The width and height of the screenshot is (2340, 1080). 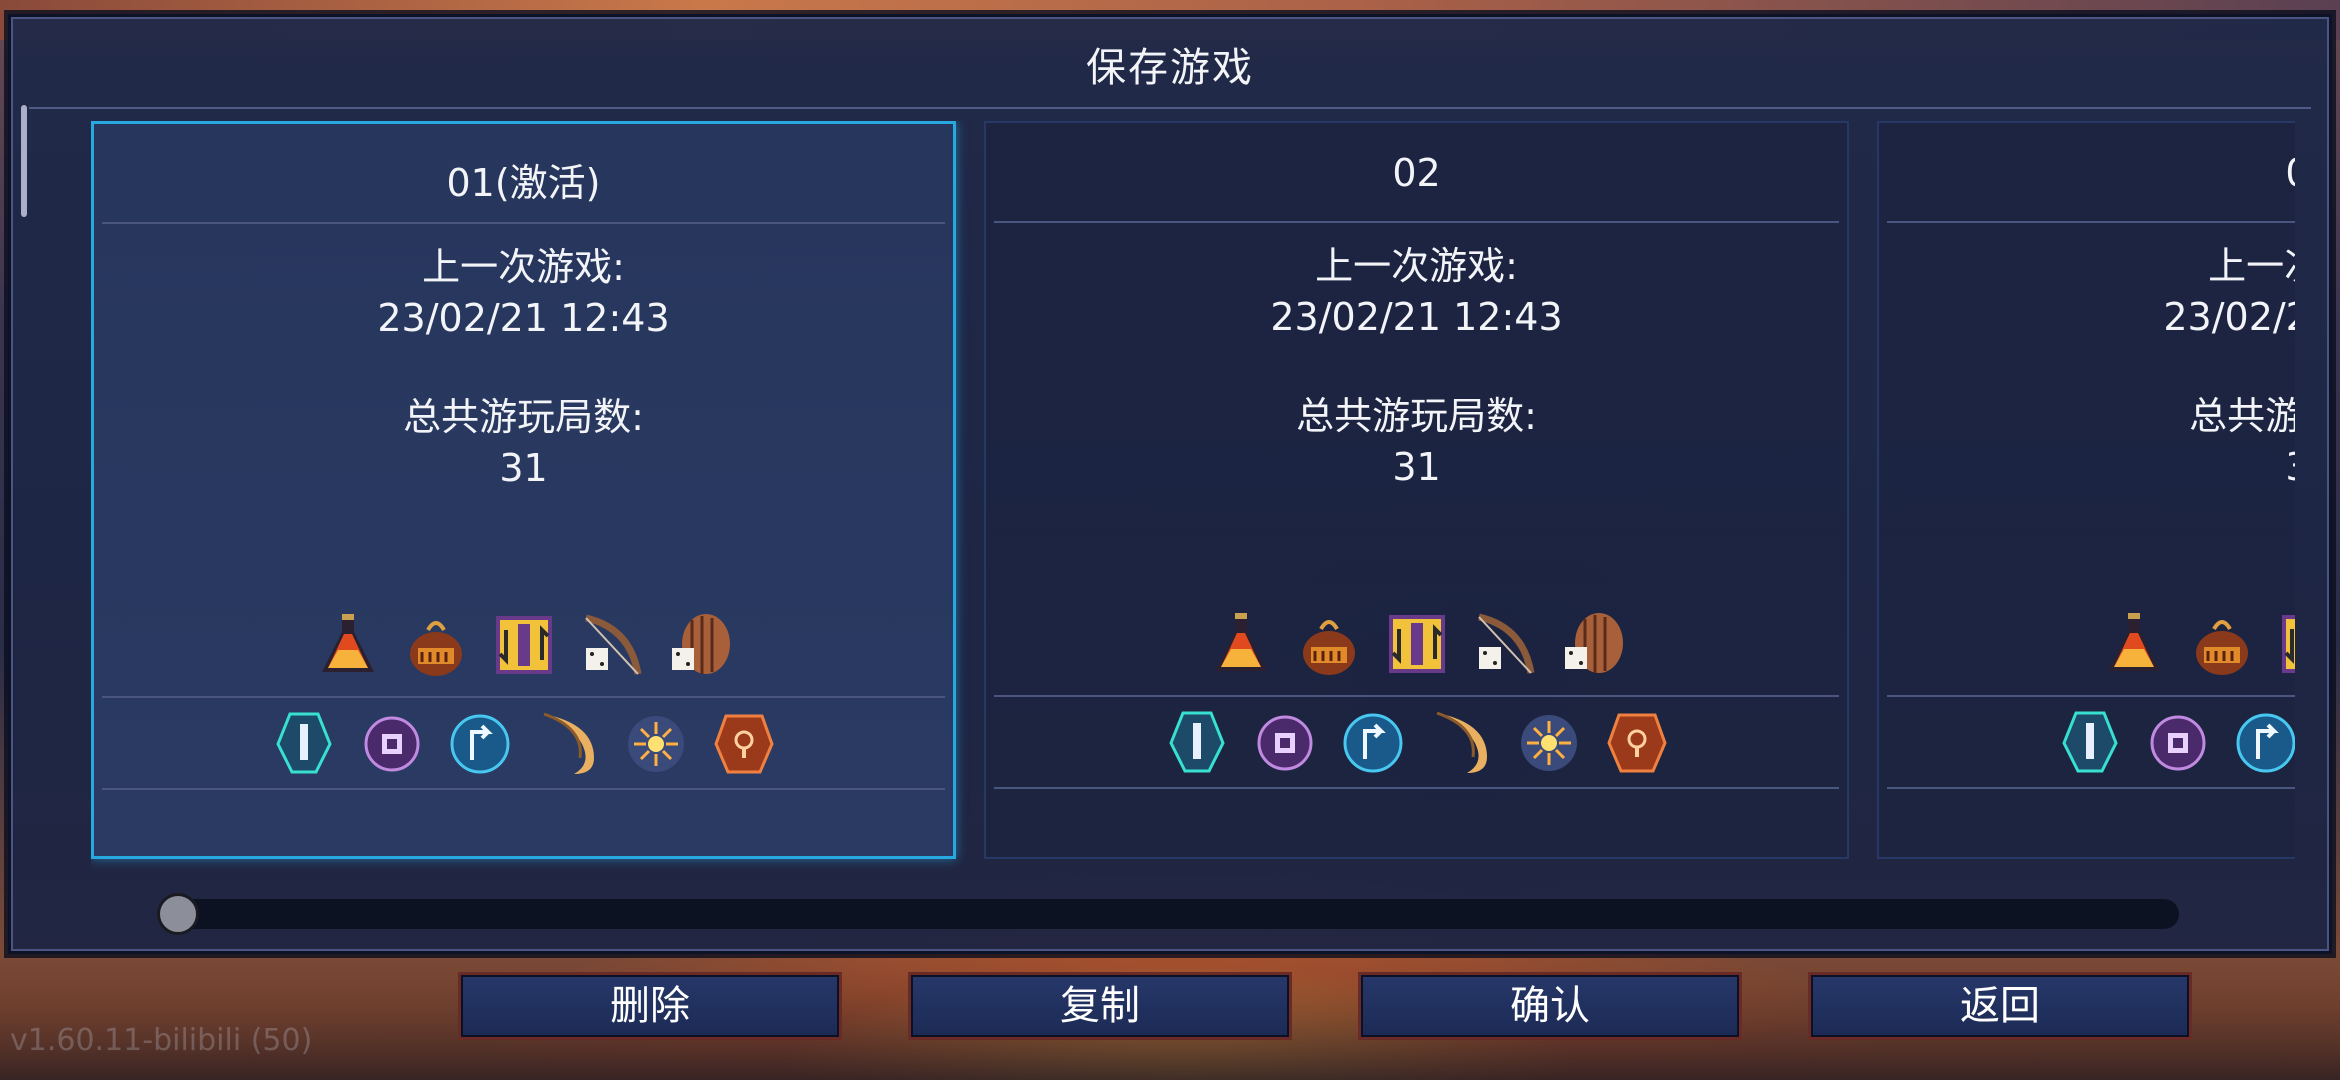 What do you see at coordinates (24, 161) in the screenshot?
I see `left-scrollbar` at bounding box center [24, 161].